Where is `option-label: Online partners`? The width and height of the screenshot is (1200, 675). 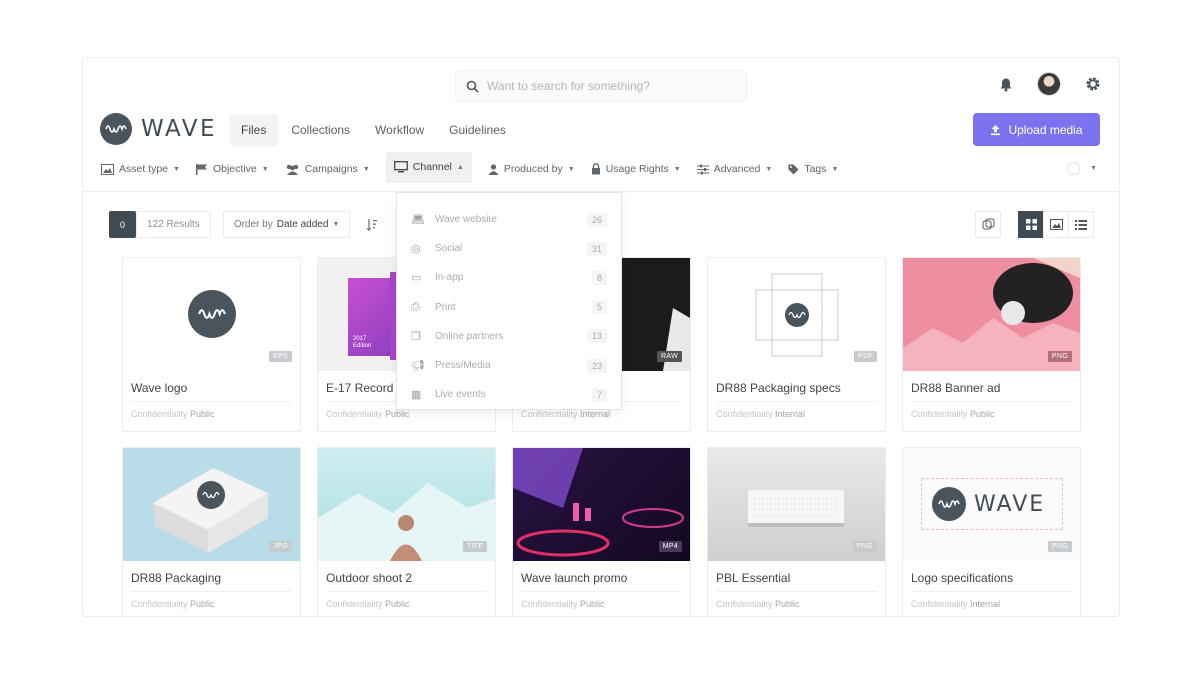 option-label: Online partners is located at coordinates (469, 336).